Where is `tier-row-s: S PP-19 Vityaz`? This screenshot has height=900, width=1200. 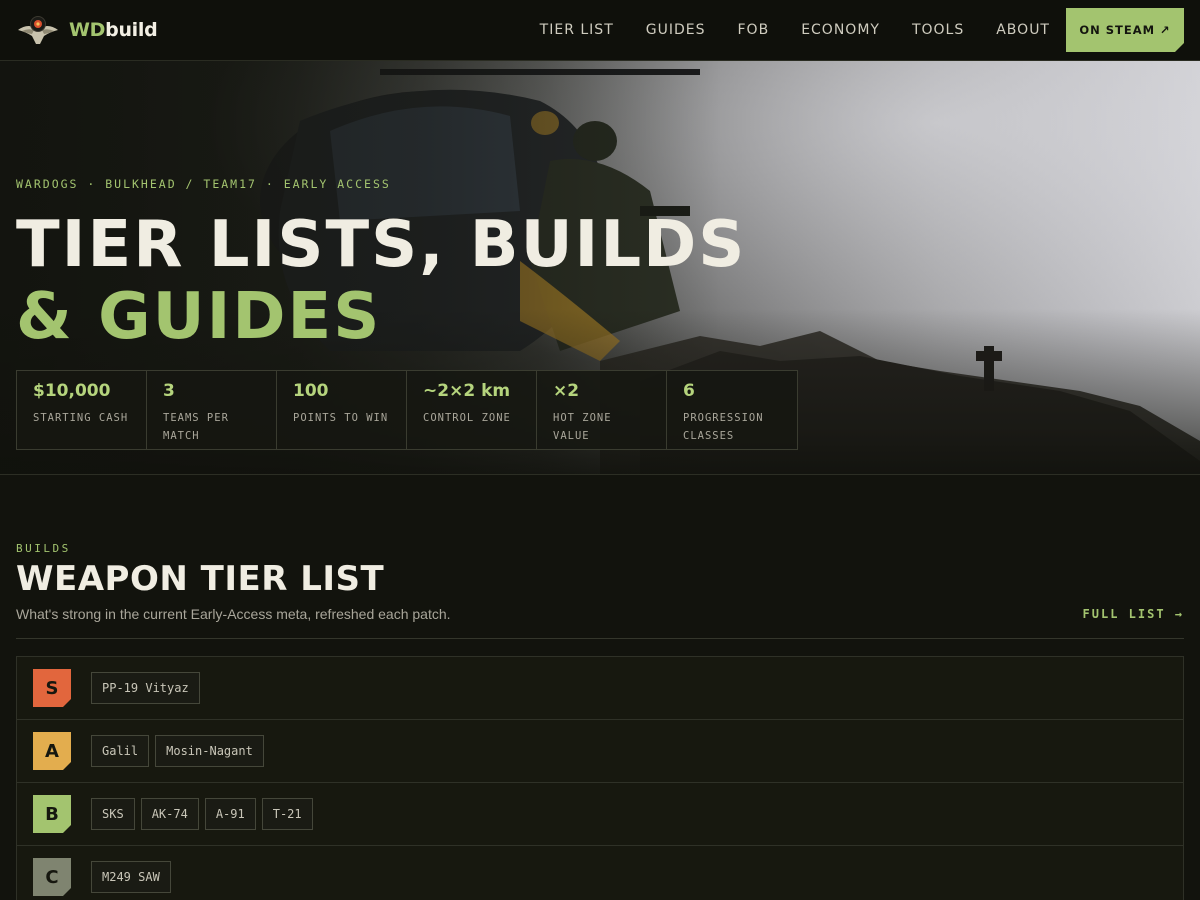 tier-row-s: S PP-19 Vityaz is located at coordinates (600, 688).